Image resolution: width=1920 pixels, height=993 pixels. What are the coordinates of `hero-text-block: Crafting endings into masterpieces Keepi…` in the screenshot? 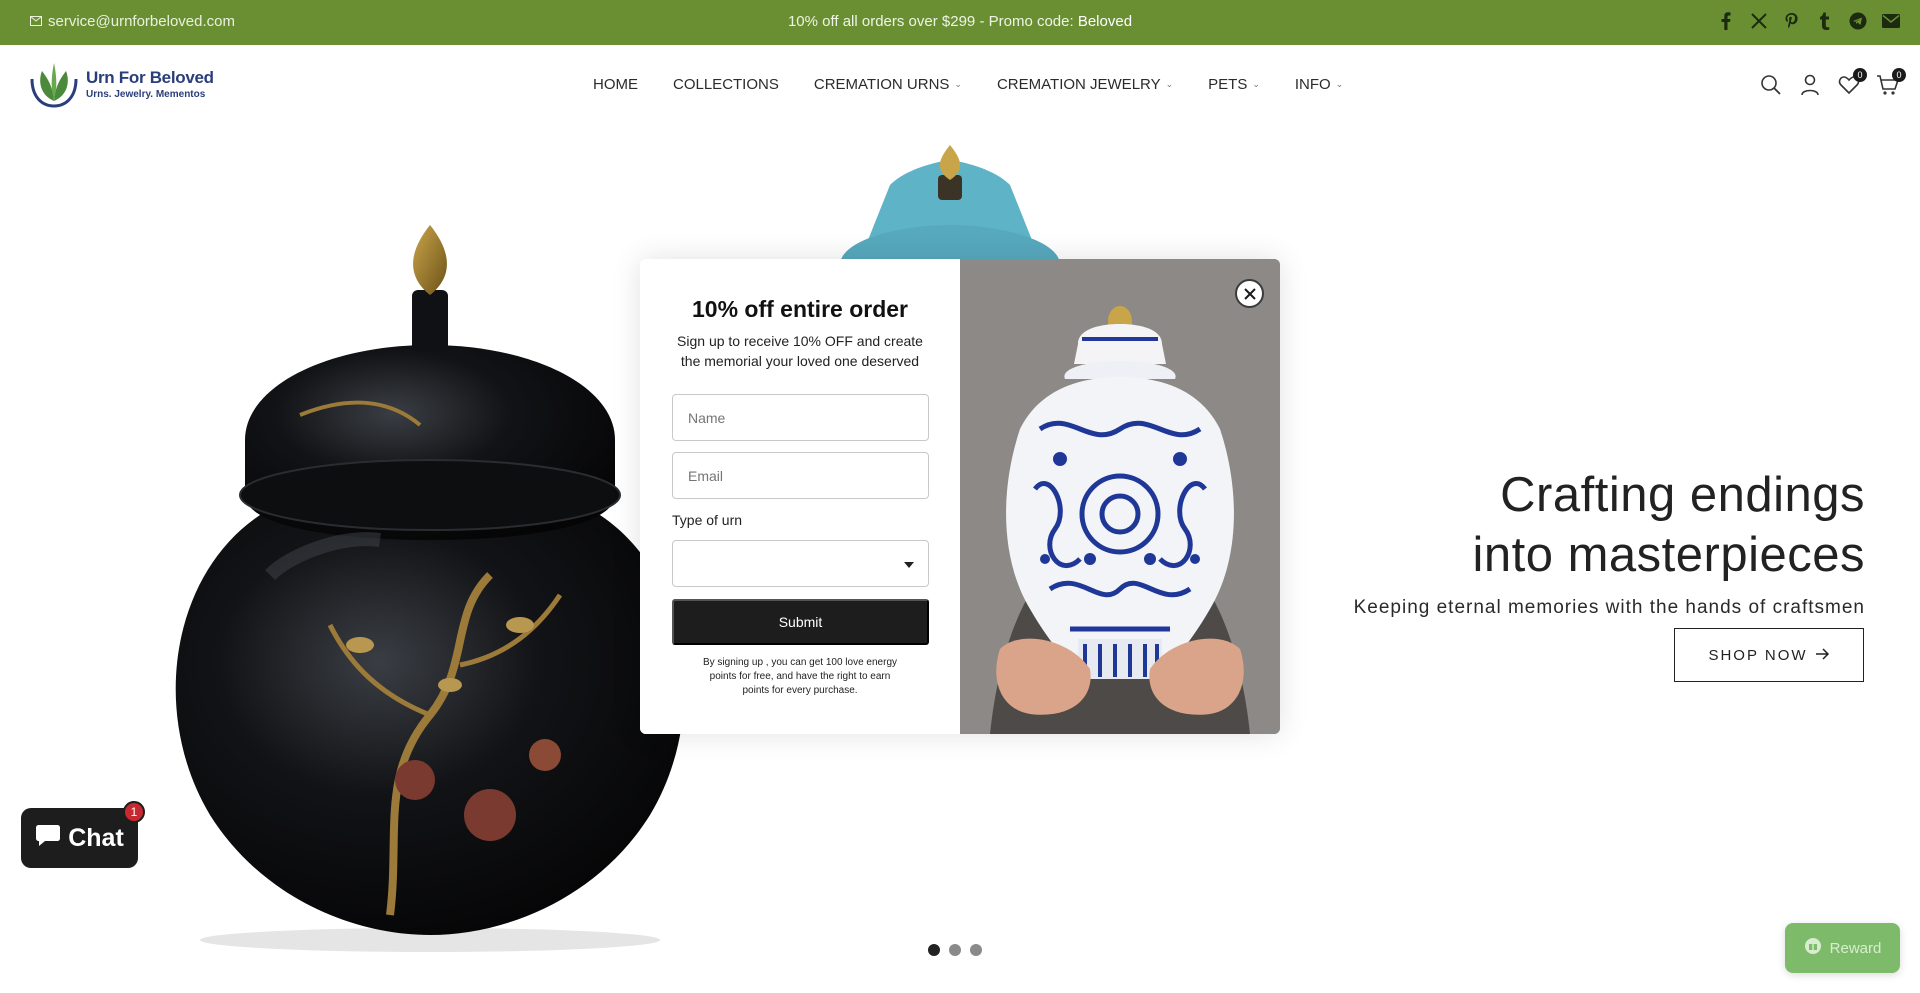 It's located at (1609, 542).